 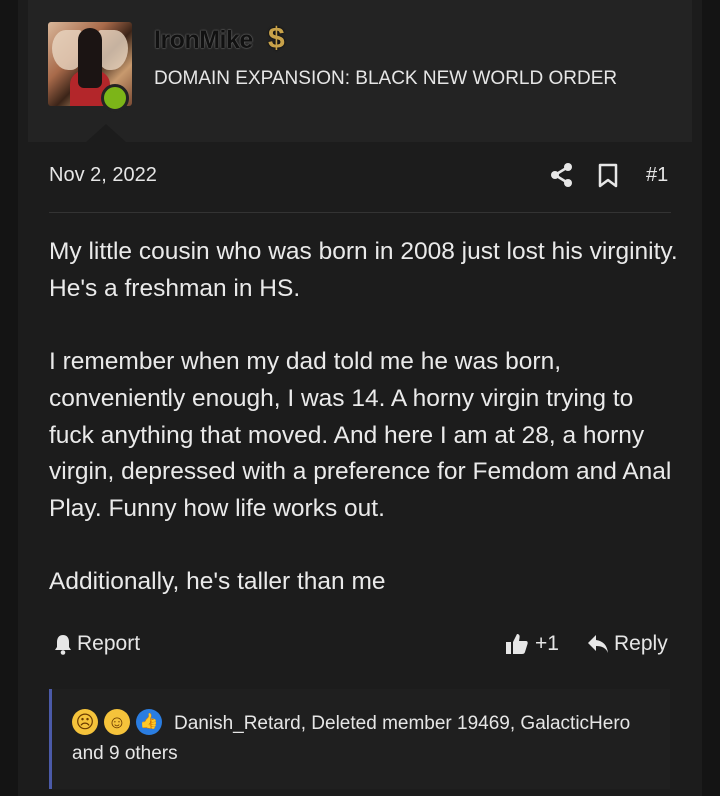 I want to click on reply-button: Reply, so click(x=627, y=644).